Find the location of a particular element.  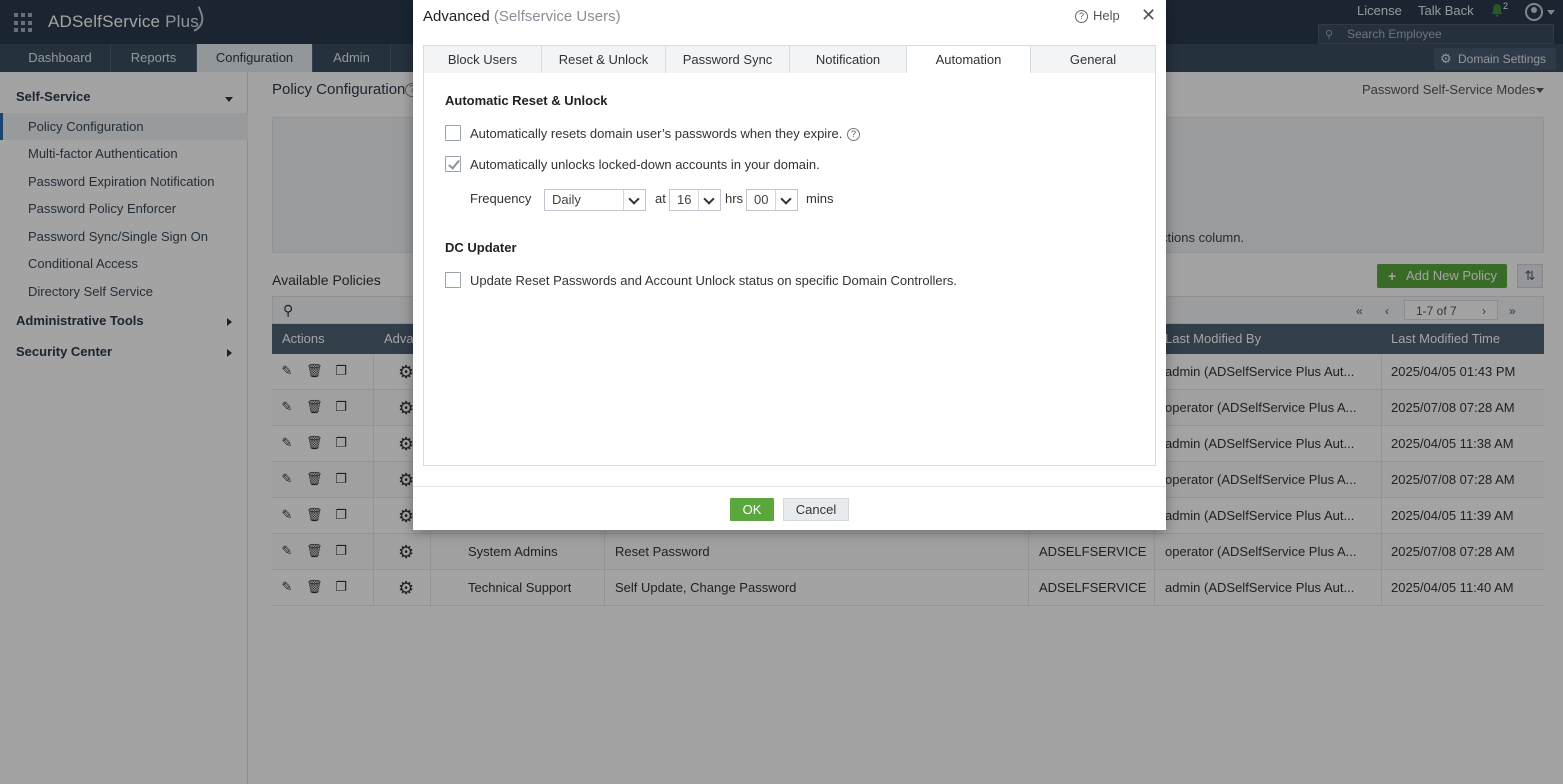

frequency-label: Frequency is located at coordinates (501, 198).